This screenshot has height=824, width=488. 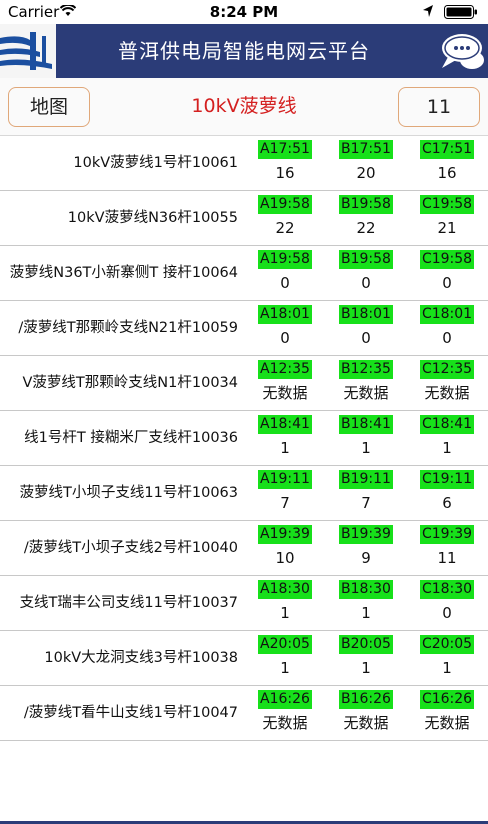 I want to click on phase-a-cell: A17:51 16, so click(x=285, y=160).